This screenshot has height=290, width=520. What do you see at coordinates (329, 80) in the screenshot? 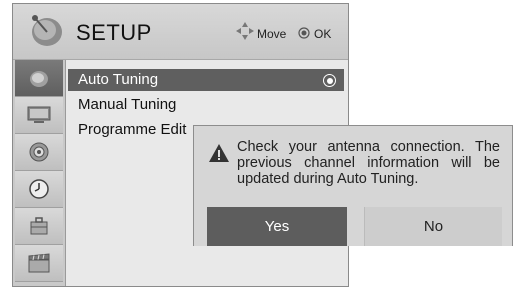
I see `selected-radio-icon` at bounding box center [329, 80].